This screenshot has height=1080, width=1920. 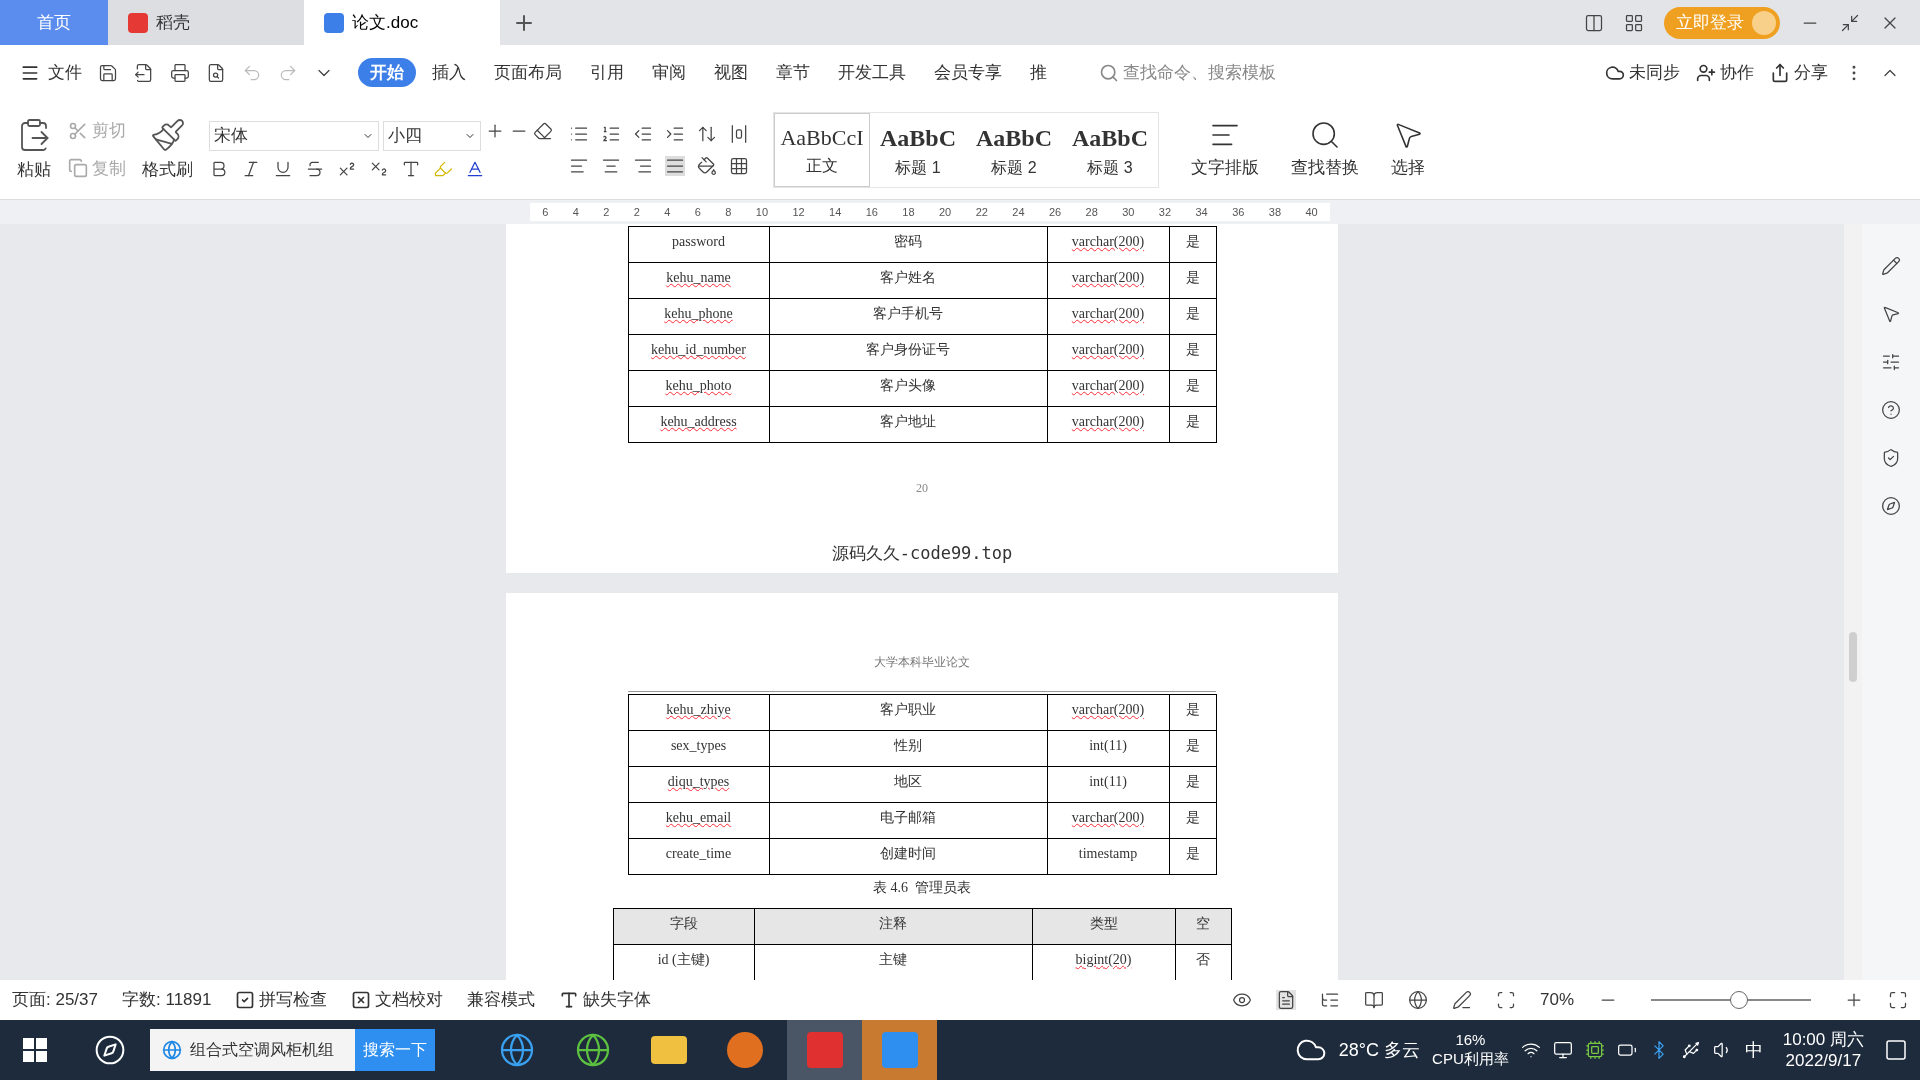 What do you see at coordinates (1373, 1000) in the screenshot?
I see `reading-view-icon` at bounding box center [1373, 1000].